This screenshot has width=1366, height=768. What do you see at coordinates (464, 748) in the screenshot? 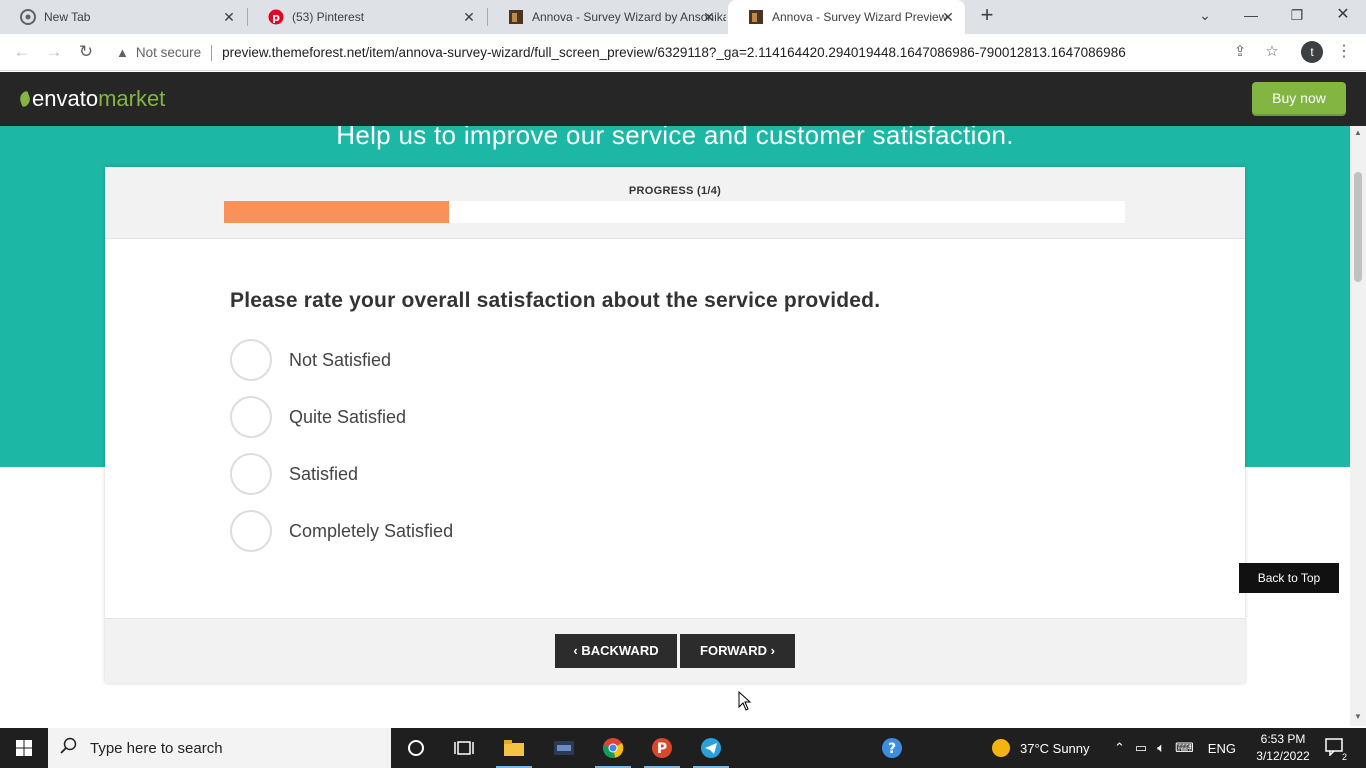
I see `task-view-icon` at bounding box center [464, 748].